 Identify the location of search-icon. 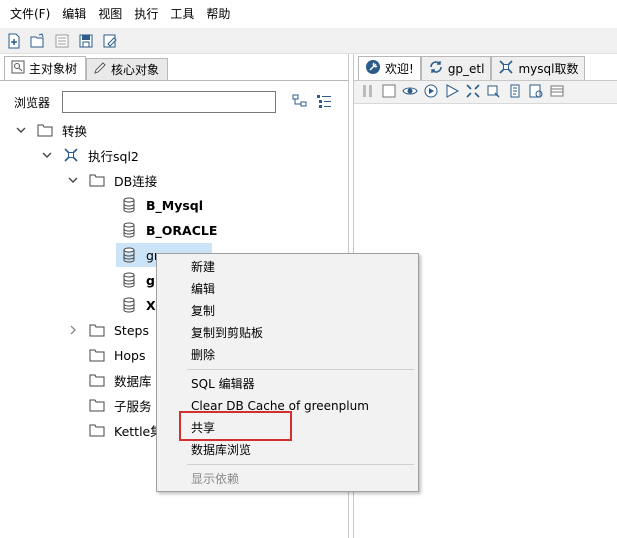
(18, 68).